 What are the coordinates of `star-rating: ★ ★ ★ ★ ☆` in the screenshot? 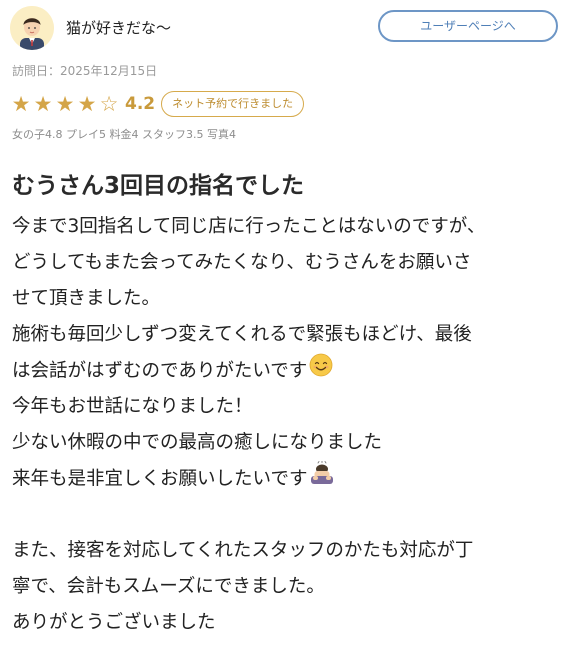 It's located at (65, 103).